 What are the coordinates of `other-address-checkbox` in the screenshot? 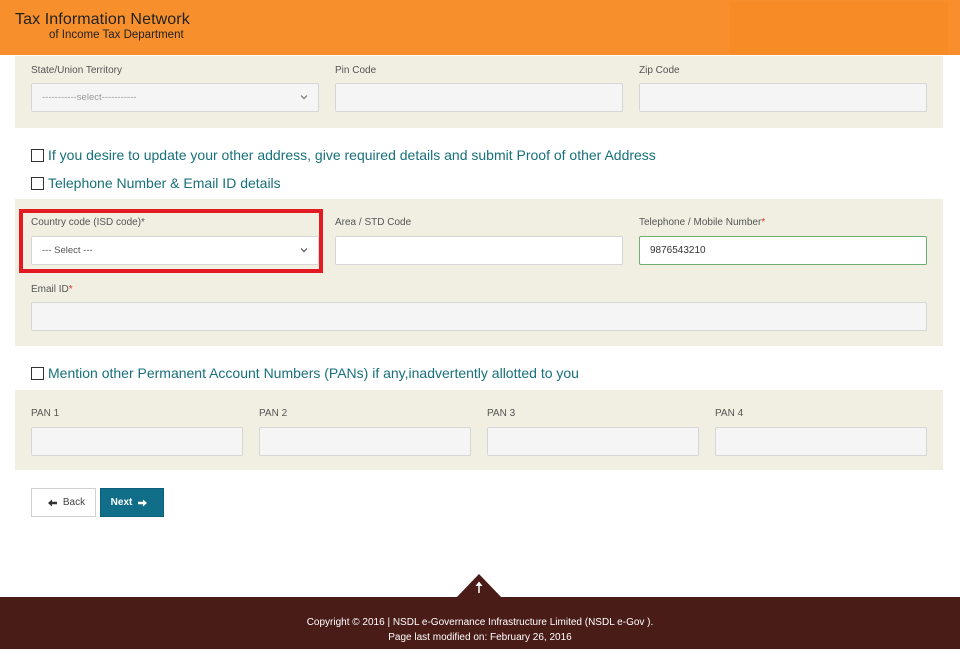 It's located at (37, 155).